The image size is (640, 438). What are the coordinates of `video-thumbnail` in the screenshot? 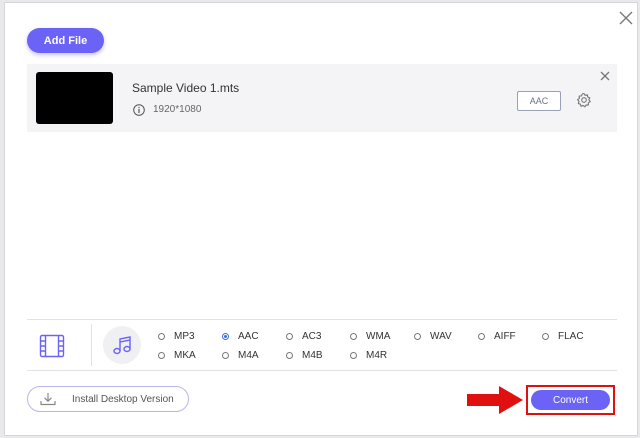 It's located at (74, 98).